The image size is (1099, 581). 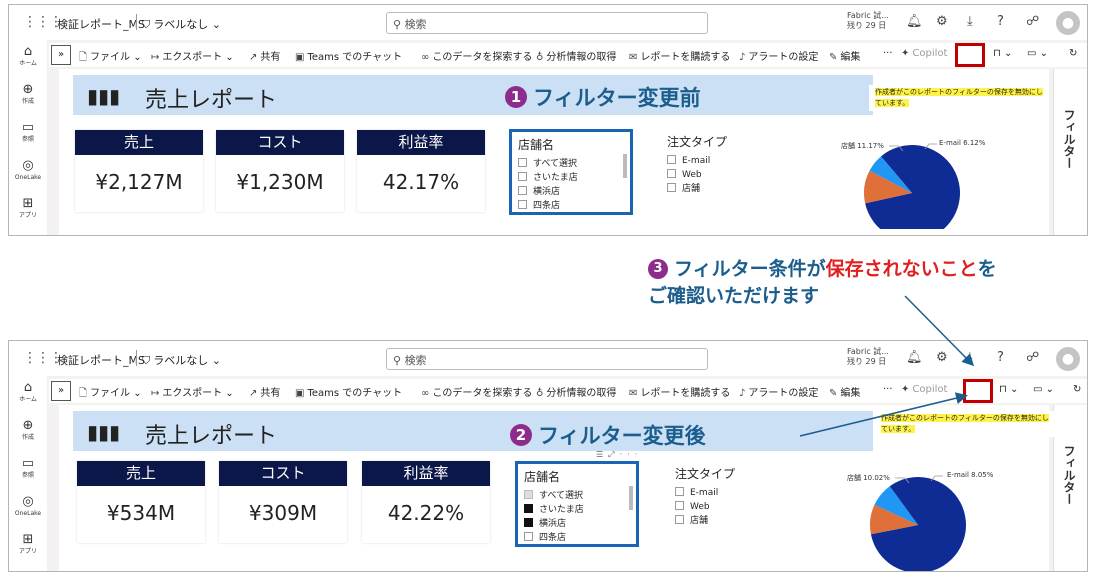 What do you see at coordinates (939, 331) in the screenshot?
I see `arrow-note-to-button` at bounding box center [939, 331].